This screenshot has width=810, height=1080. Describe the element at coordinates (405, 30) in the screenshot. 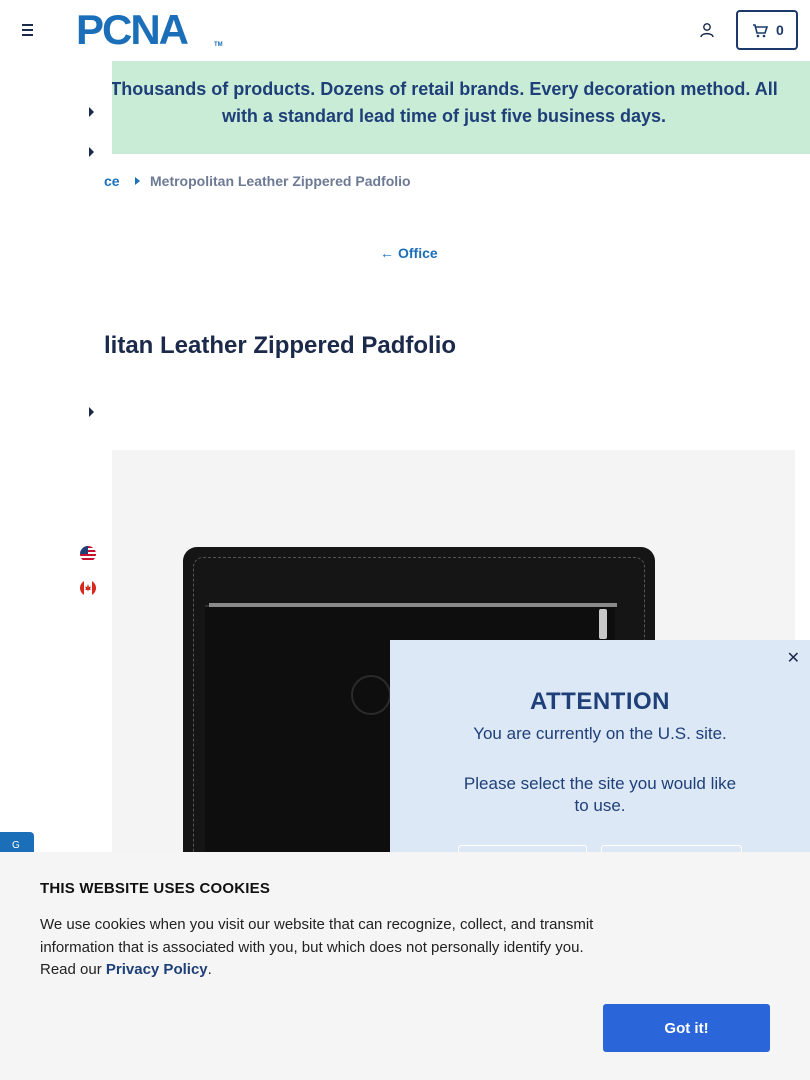

I see `site-header: PCNA TM 0` at that location.